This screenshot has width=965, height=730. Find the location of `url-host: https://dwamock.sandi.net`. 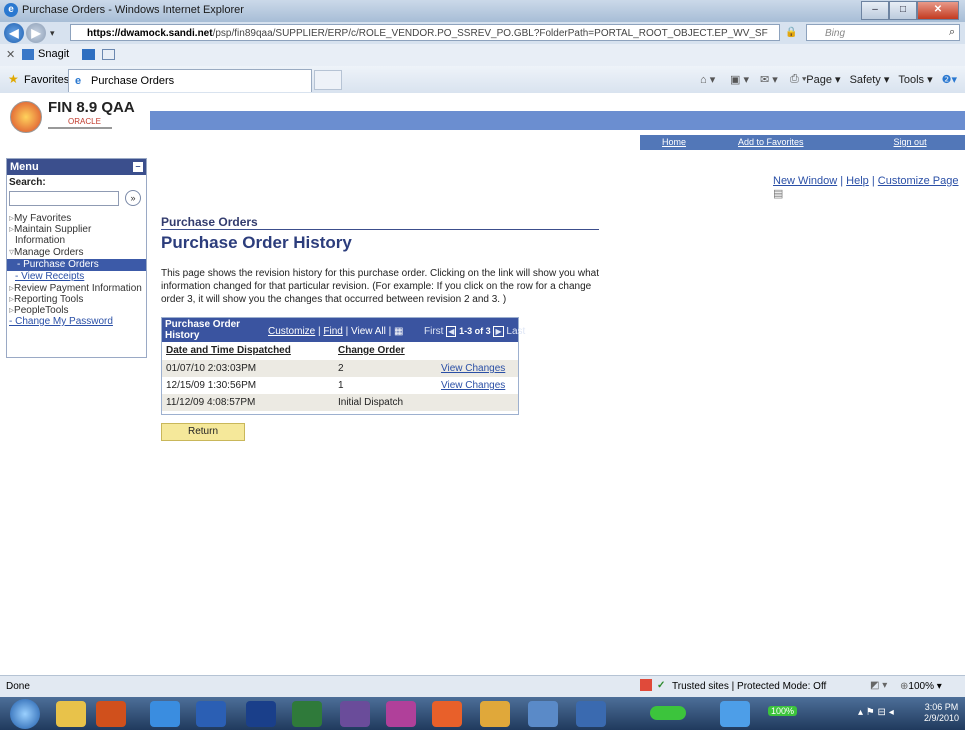

url-host: https://dwamock.sandi.net is located at coordinates (150, 33).